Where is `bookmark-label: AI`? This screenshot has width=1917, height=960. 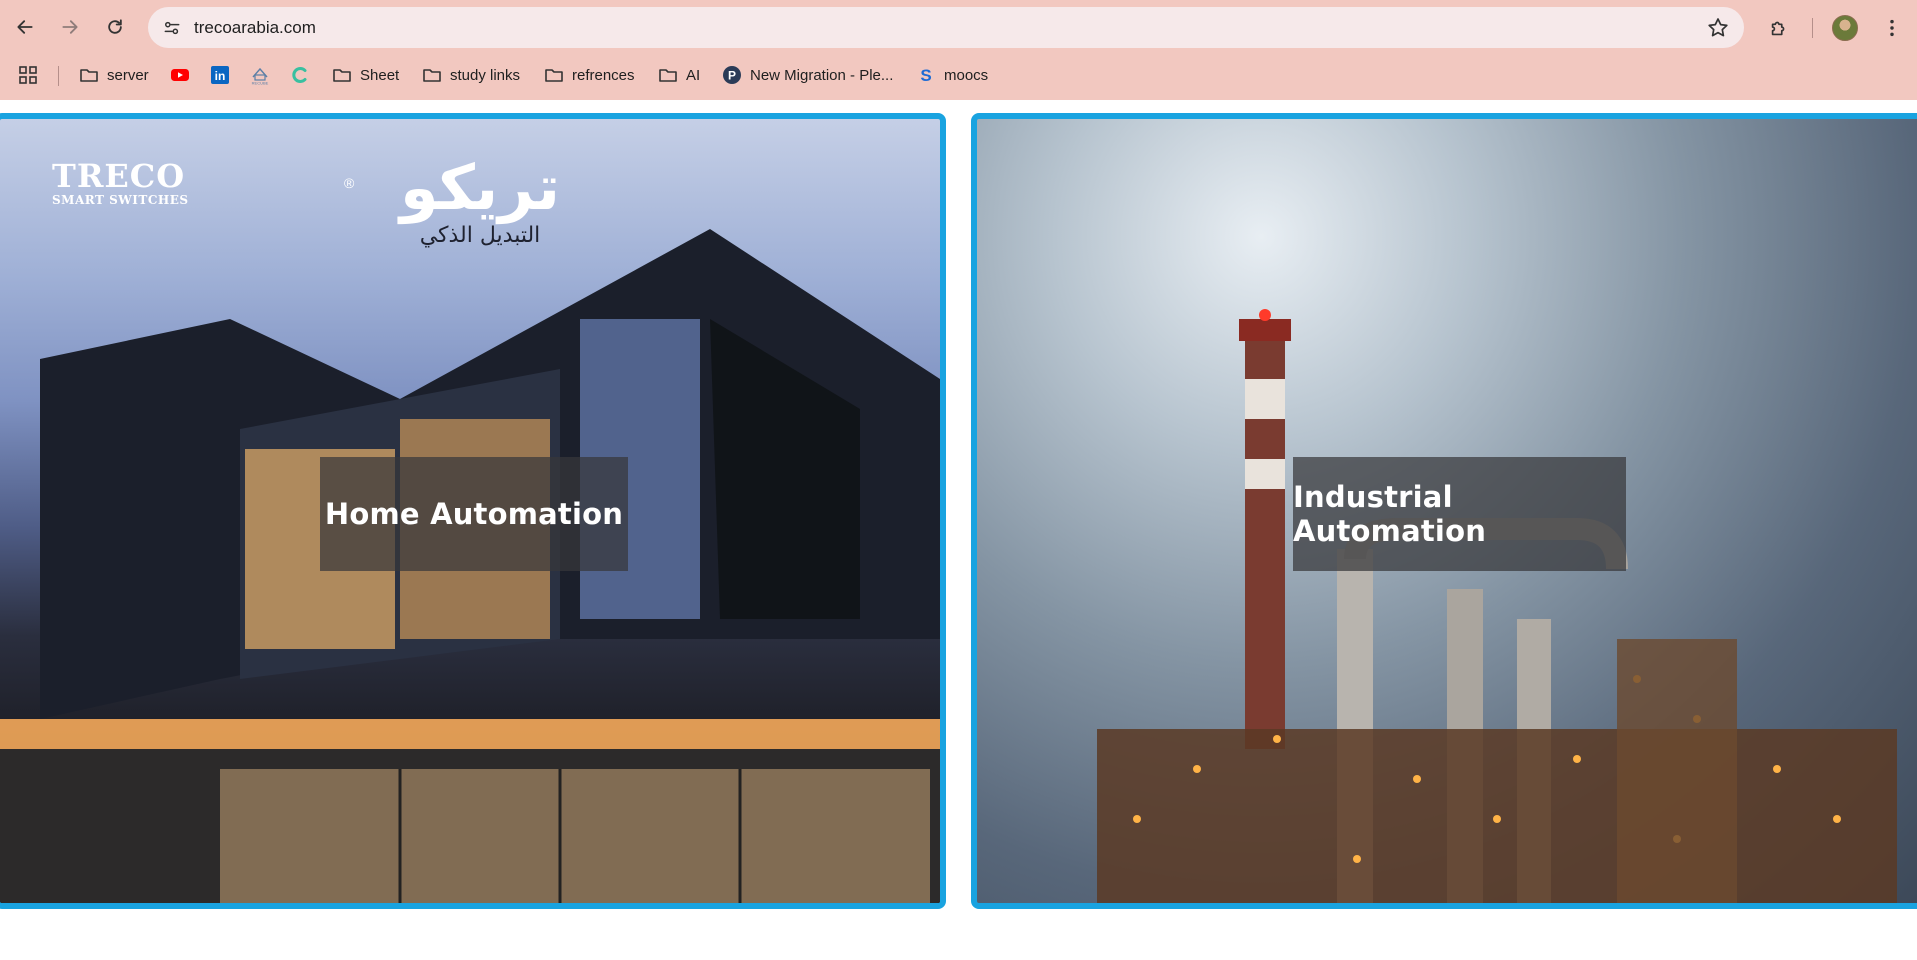
bookmark-label: AI is located at coordinates (693, 75).